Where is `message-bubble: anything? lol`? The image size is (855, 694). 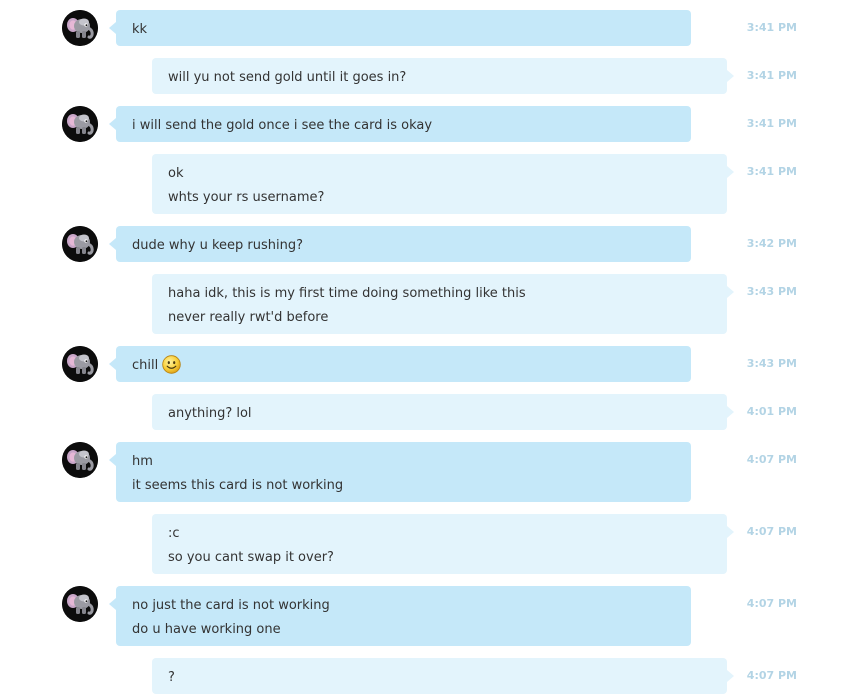 message-bubble: anything? lol is located at coordinates (443, 412).